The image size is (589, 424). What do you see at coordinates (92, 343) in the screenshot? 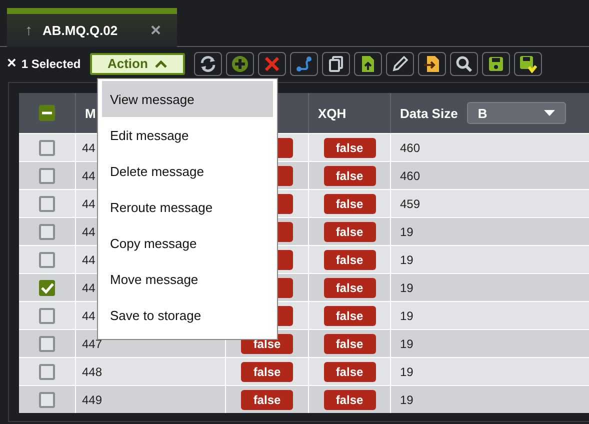
I see `table-cell: 447` at bounding box center [92, 343].